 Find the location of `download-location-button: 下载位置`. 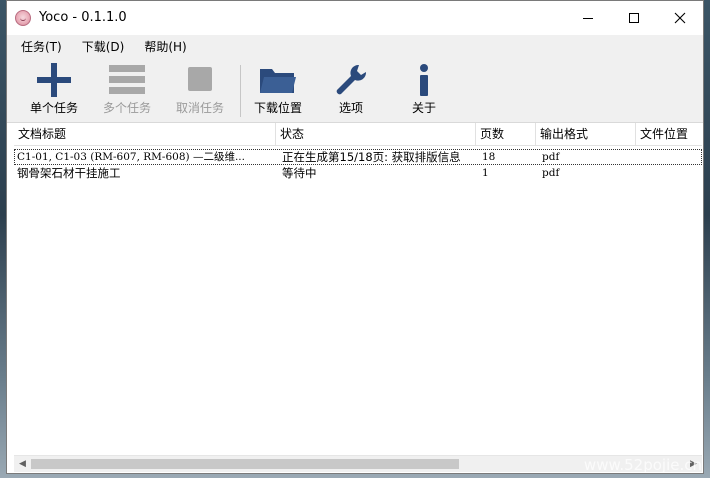

download-location-button: 下载位置 is located at coordinates (278, 90).